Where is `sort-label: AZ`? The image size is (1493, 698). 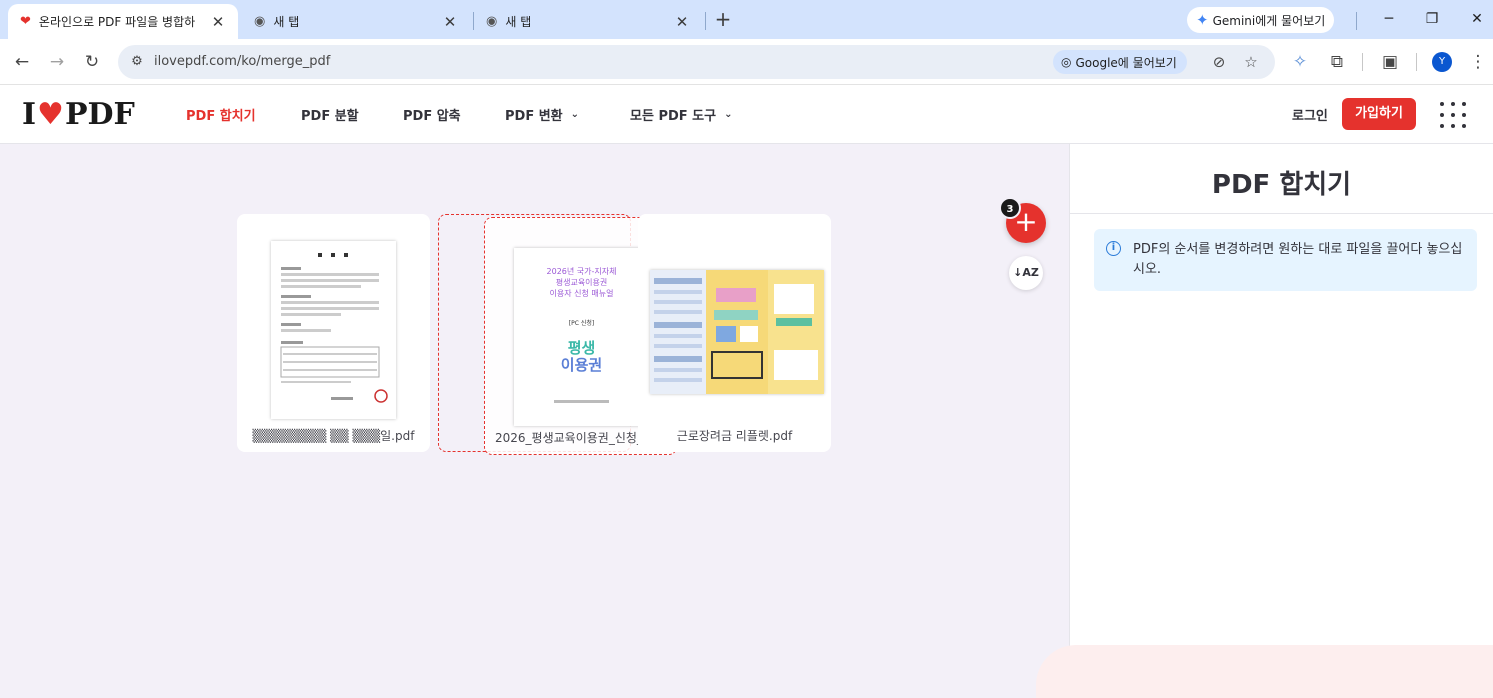
sort-label: AZ is located at coordinates (1030, 272).